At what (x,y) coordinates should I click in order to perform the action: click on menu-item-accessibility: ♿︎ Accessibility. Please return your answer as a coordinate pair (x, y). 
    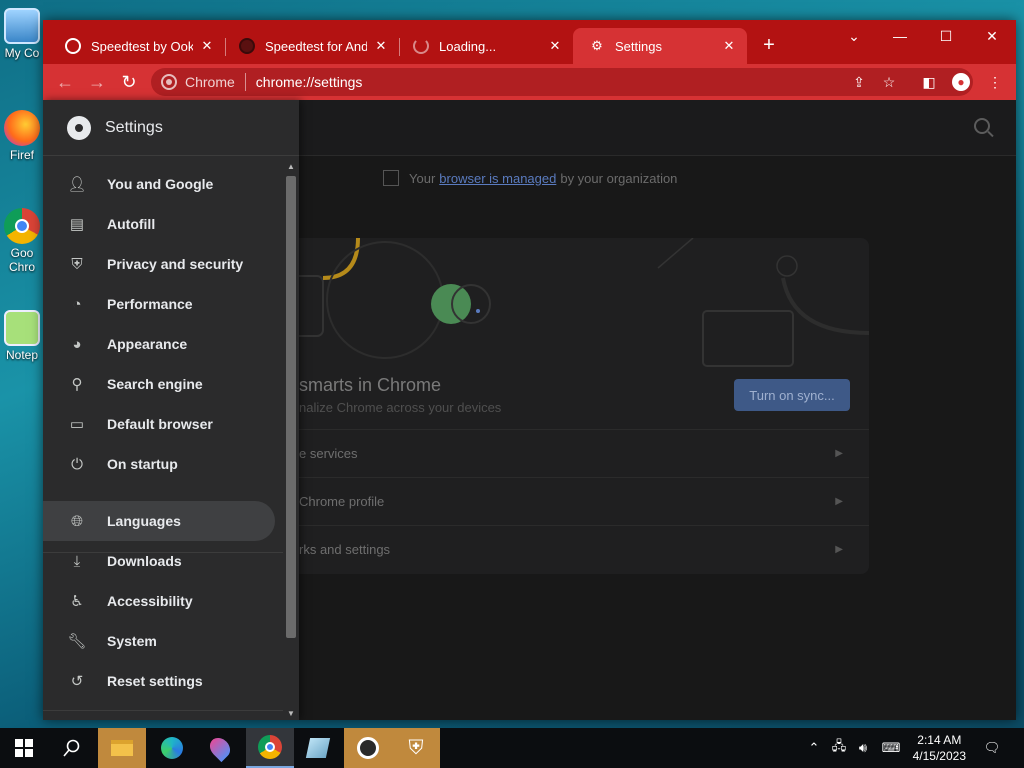
    Looking at the image, I should click on (159, 601).